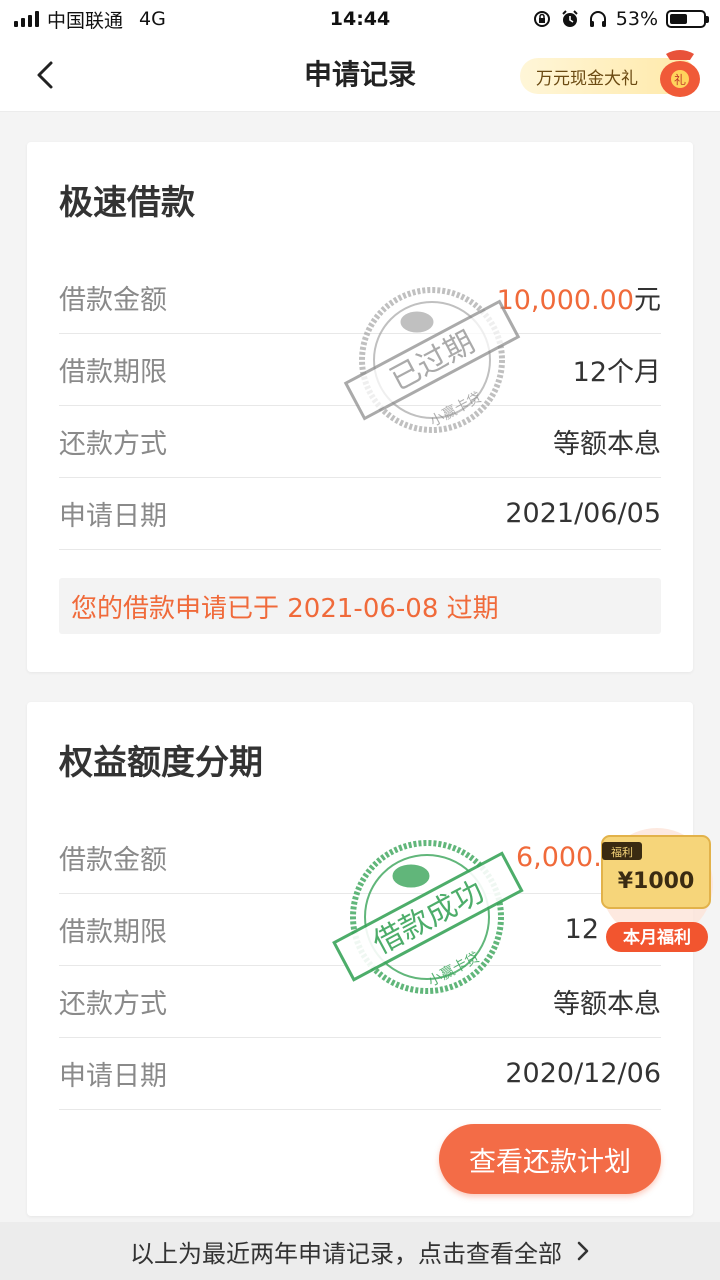  I want to click on amount-unit: 元, so click(647, 300).